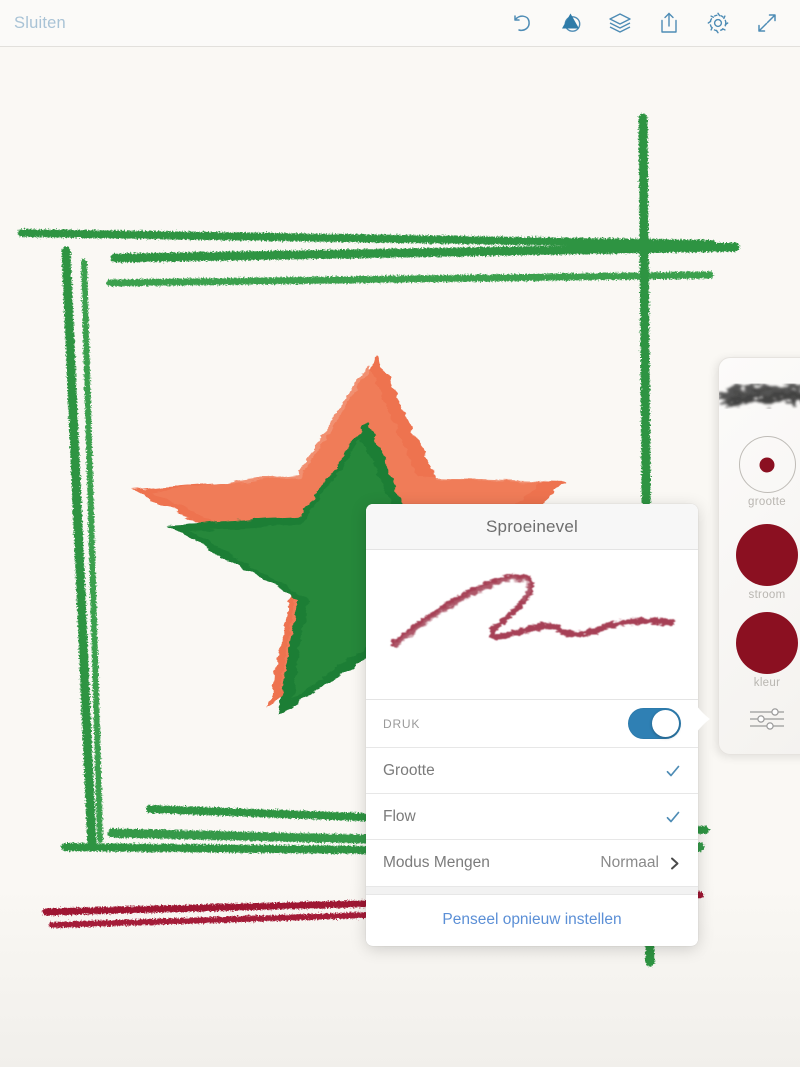 This screenshot has width=800, height=1067. What do you see at coordinates (400, 23) in the screenshot?
I see `top-toolbar: Sluiten` at bounding box center [400, 23].